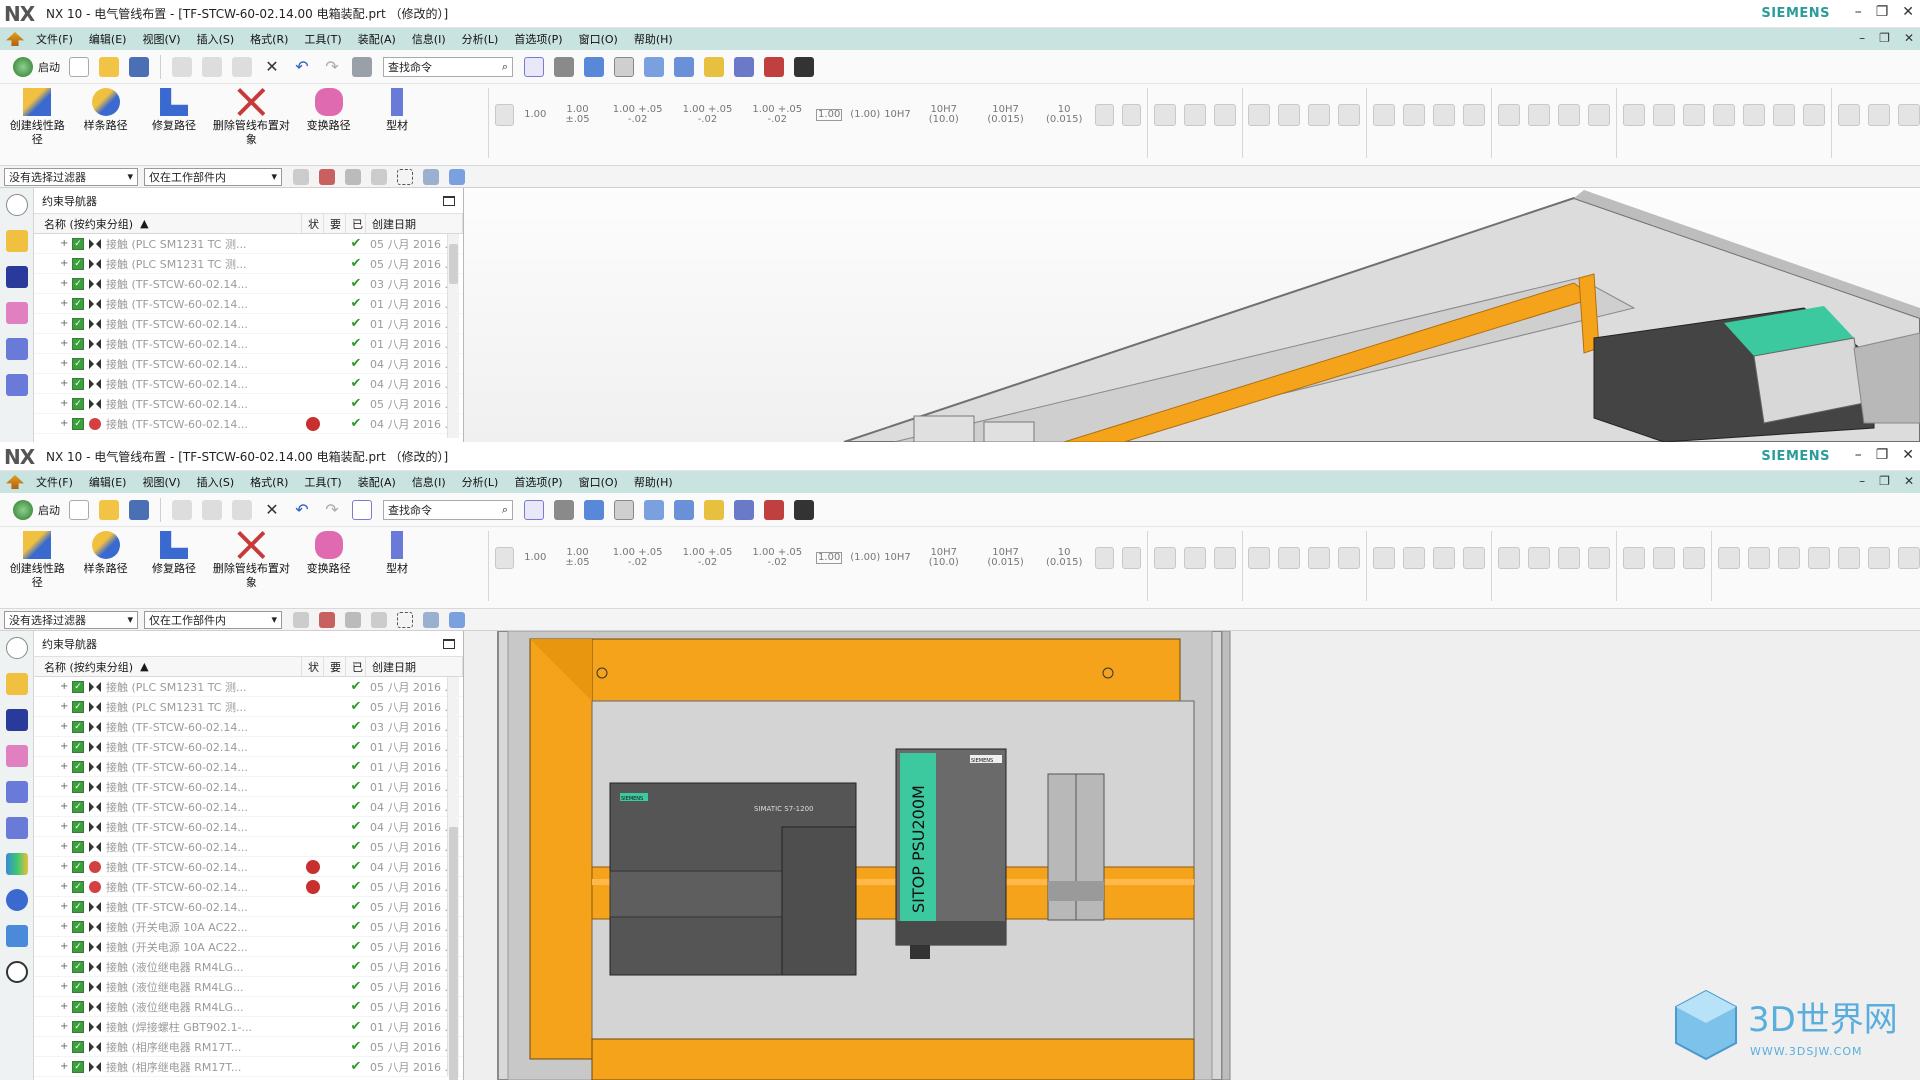 The image size is (1920, 1080). I want to click on constraint-navigator-icon, so click(16, 277).